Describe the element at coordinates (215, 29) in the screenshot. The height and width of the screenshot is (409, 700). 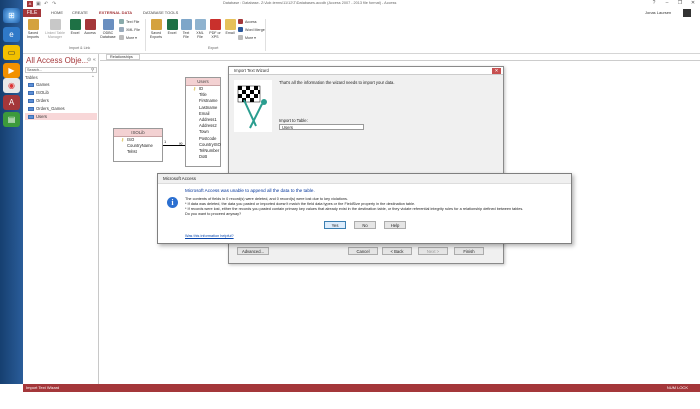
I see `export-pdf-button: PDF or XPS` at that location.